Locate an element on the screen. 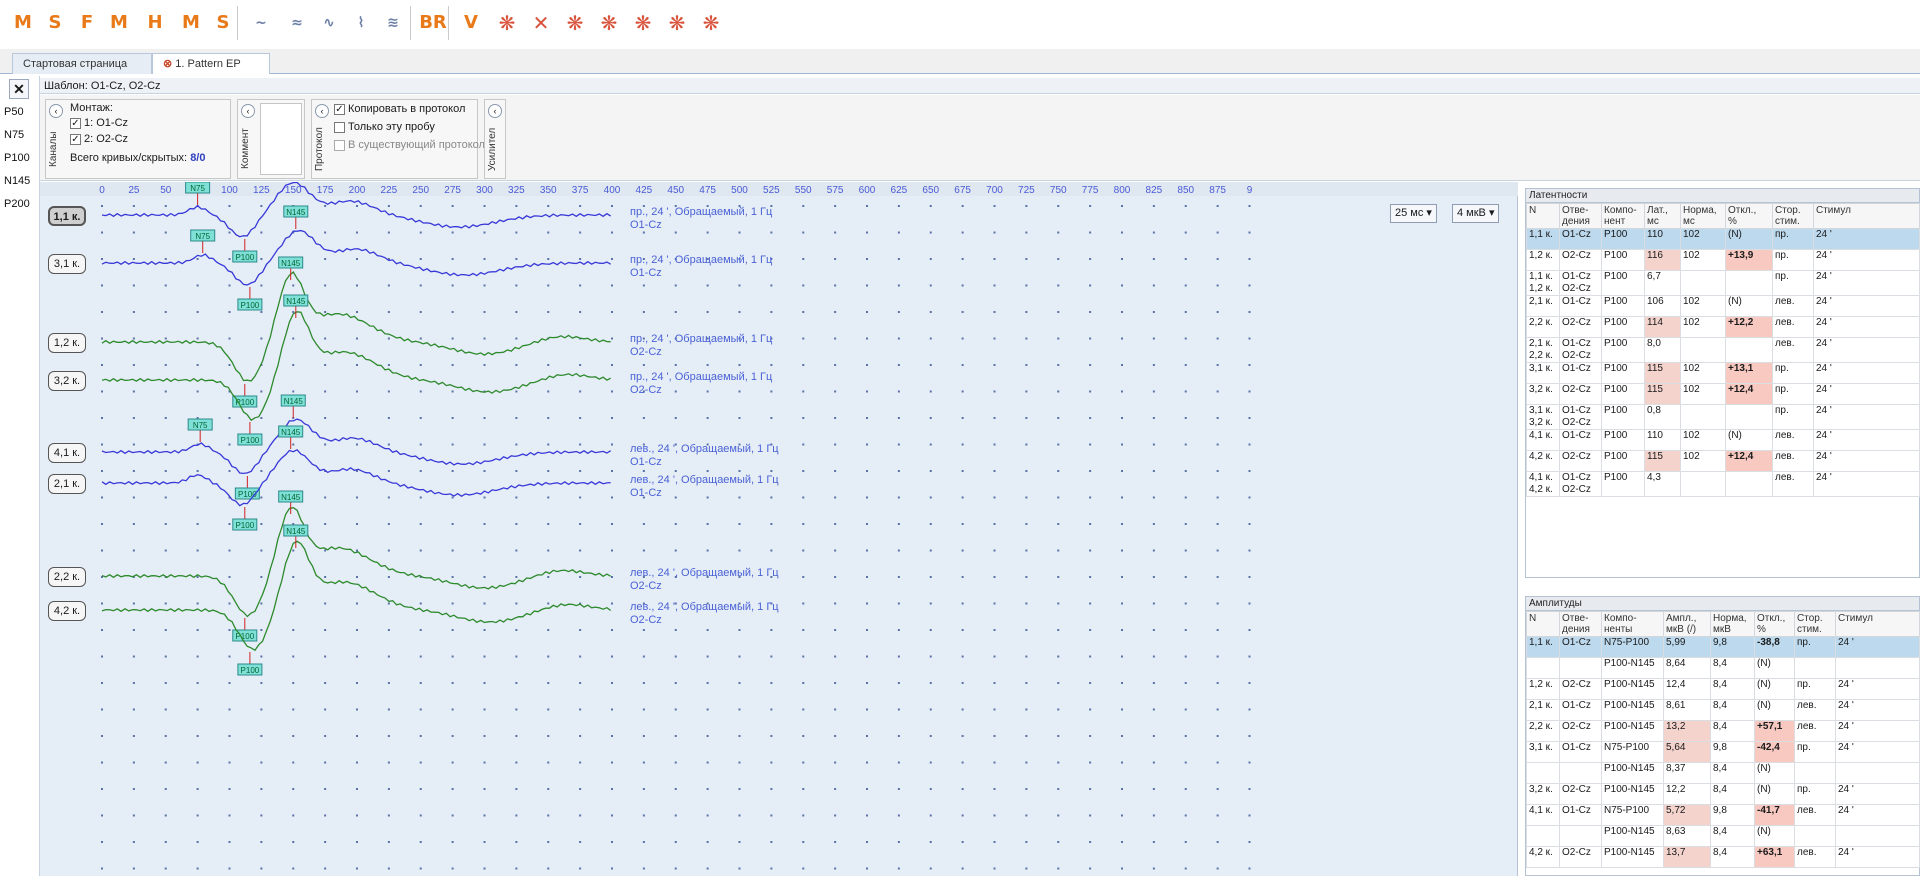  brain-aep-icon: ❋ is located at coordinates (609, 23).